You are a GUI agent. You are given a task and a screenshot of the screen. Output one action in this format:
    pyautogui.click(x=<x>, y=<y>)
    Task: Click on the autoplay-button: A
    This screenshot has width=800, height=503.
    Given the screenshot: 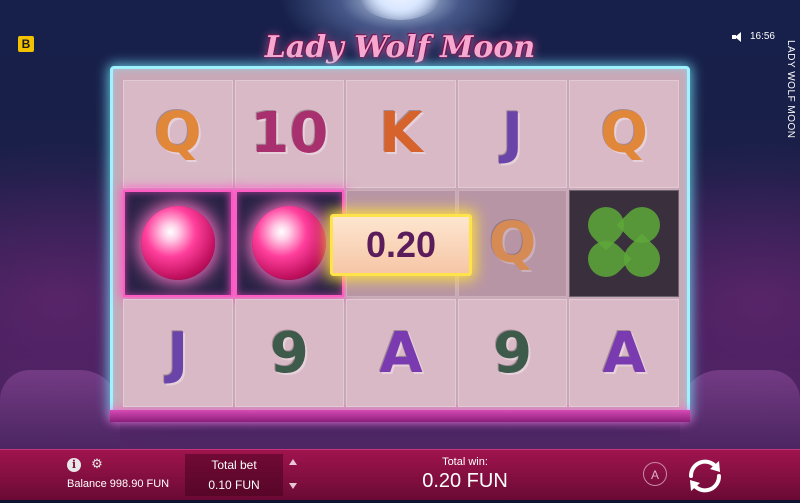 What is the action you would take?
    pyautogui.click(x=655, y=474)
    